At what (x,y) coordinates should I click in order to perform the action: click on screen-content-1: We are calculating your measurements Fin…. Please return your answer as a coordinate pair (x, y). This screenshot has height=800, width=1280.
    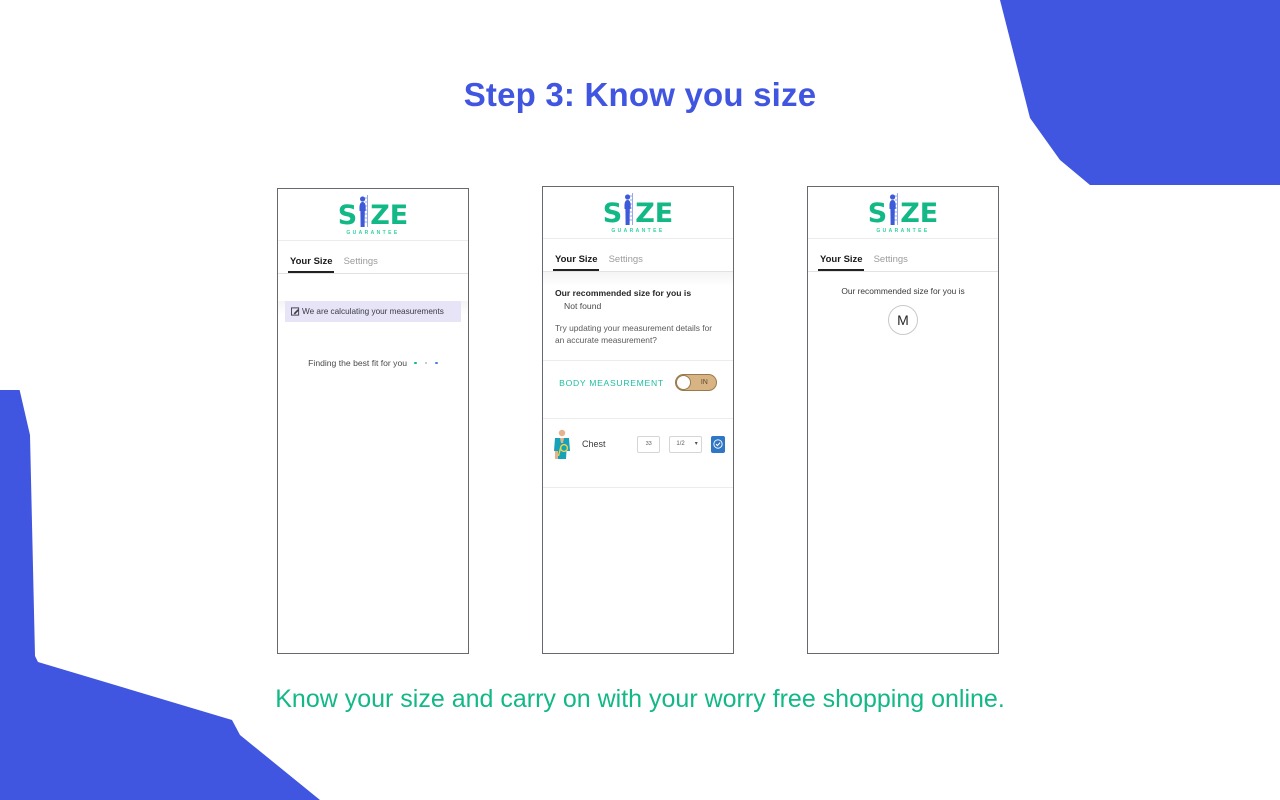
    Looking at the image, I should click on (373, 477).